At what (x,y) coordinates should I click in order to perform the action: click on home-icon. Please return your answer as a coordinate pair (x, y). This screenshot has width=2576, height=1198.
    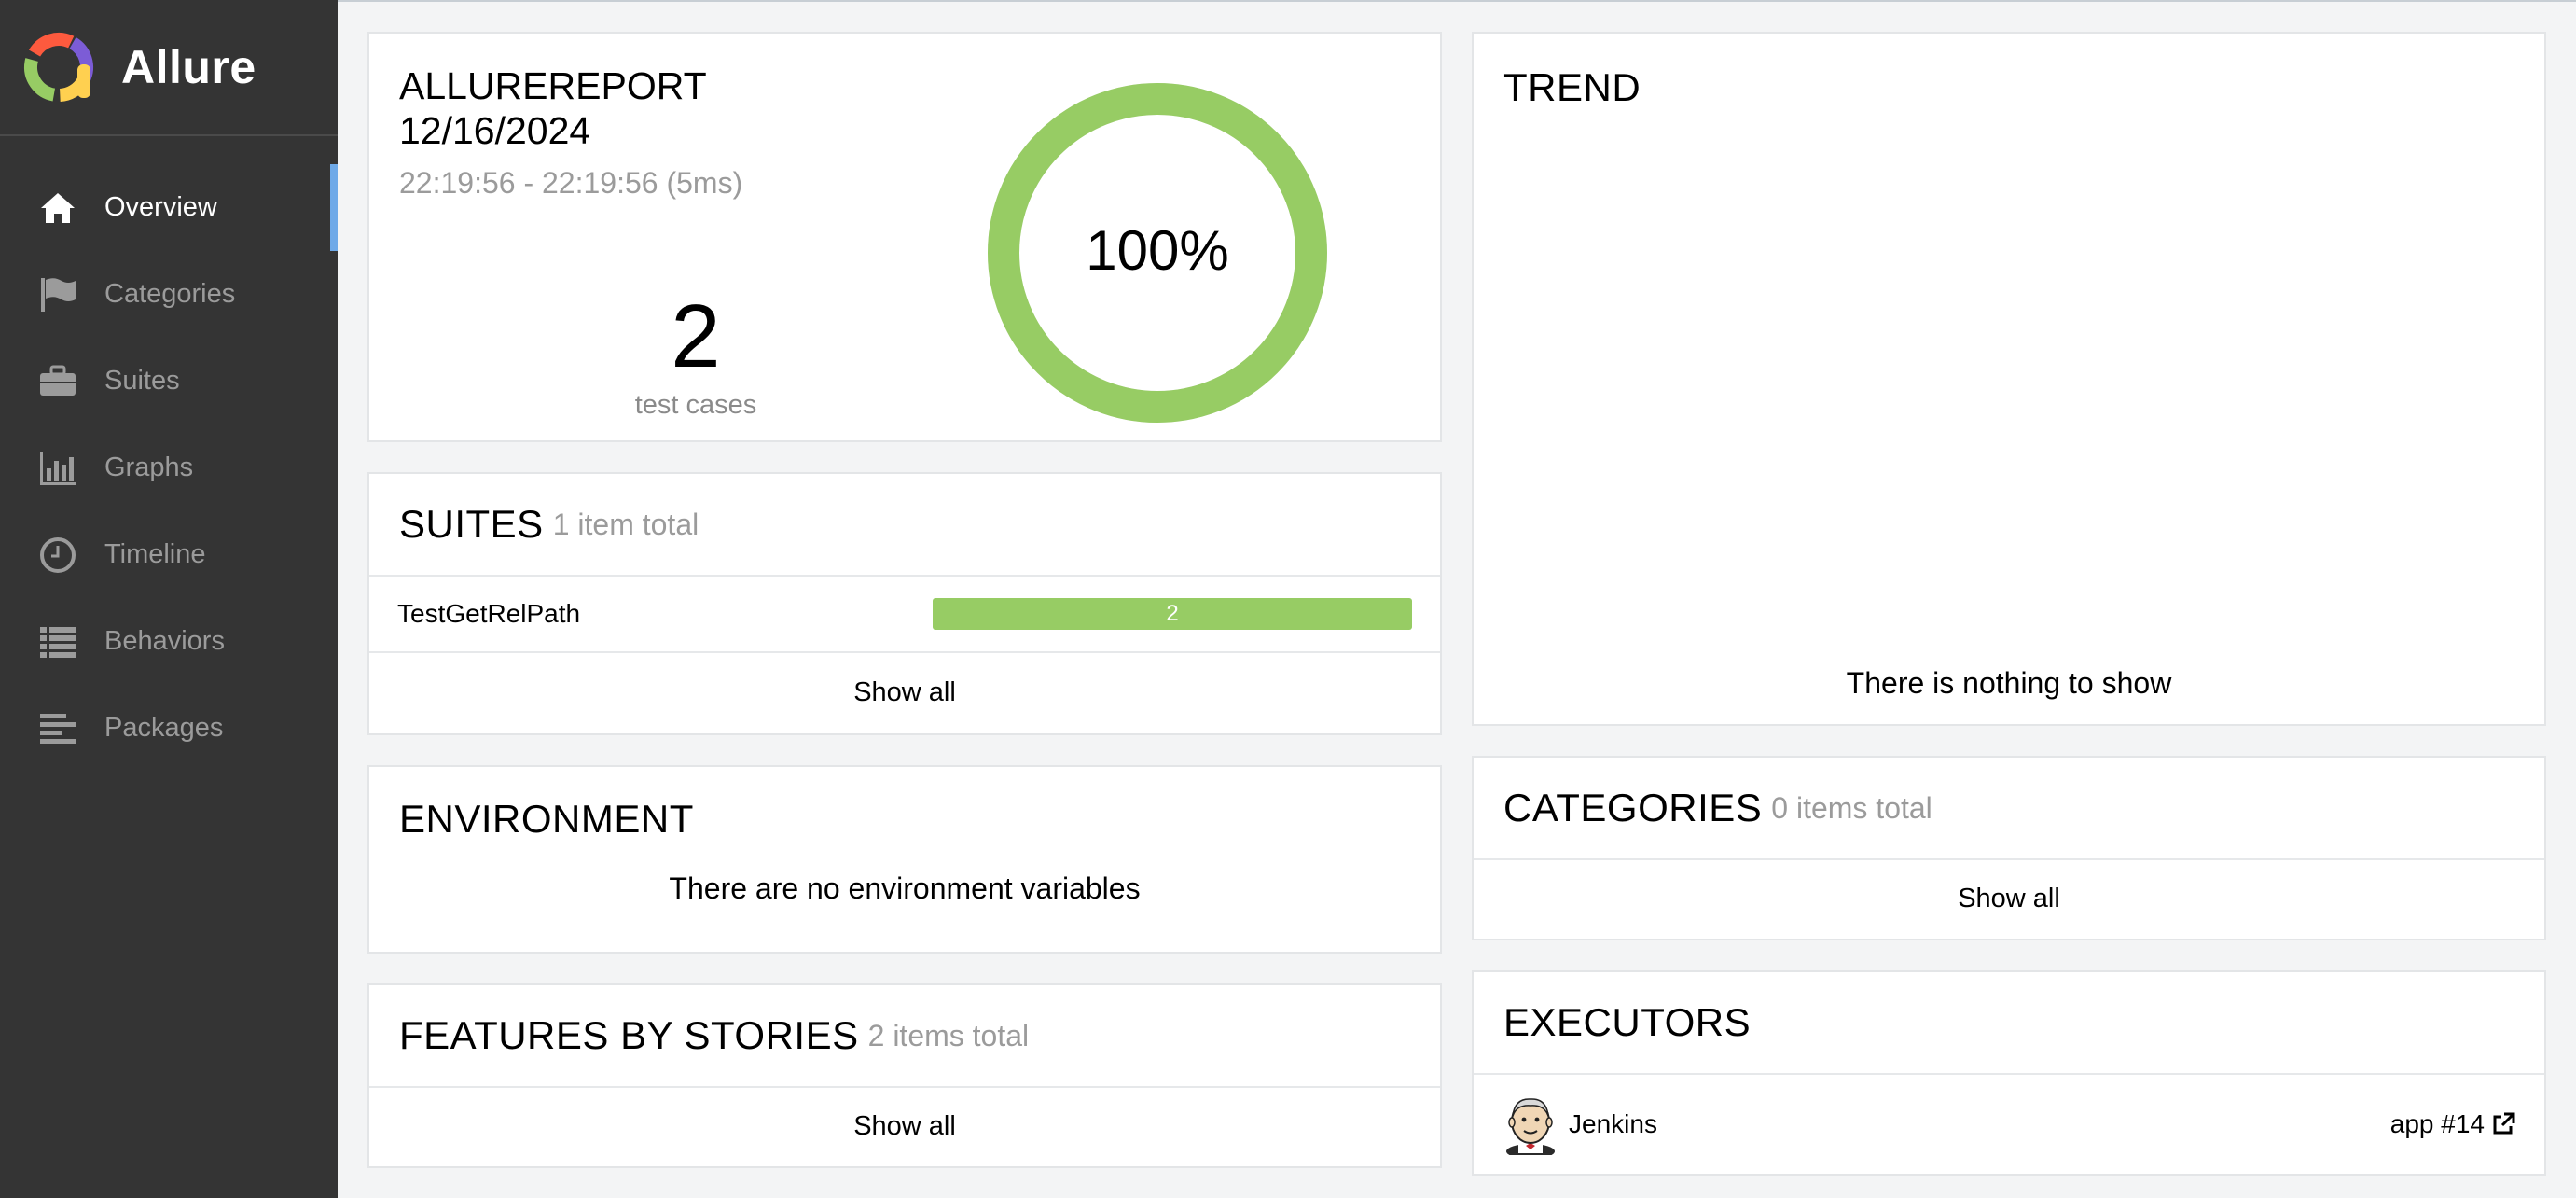
    Looking at the image, I should click on (57, 208).